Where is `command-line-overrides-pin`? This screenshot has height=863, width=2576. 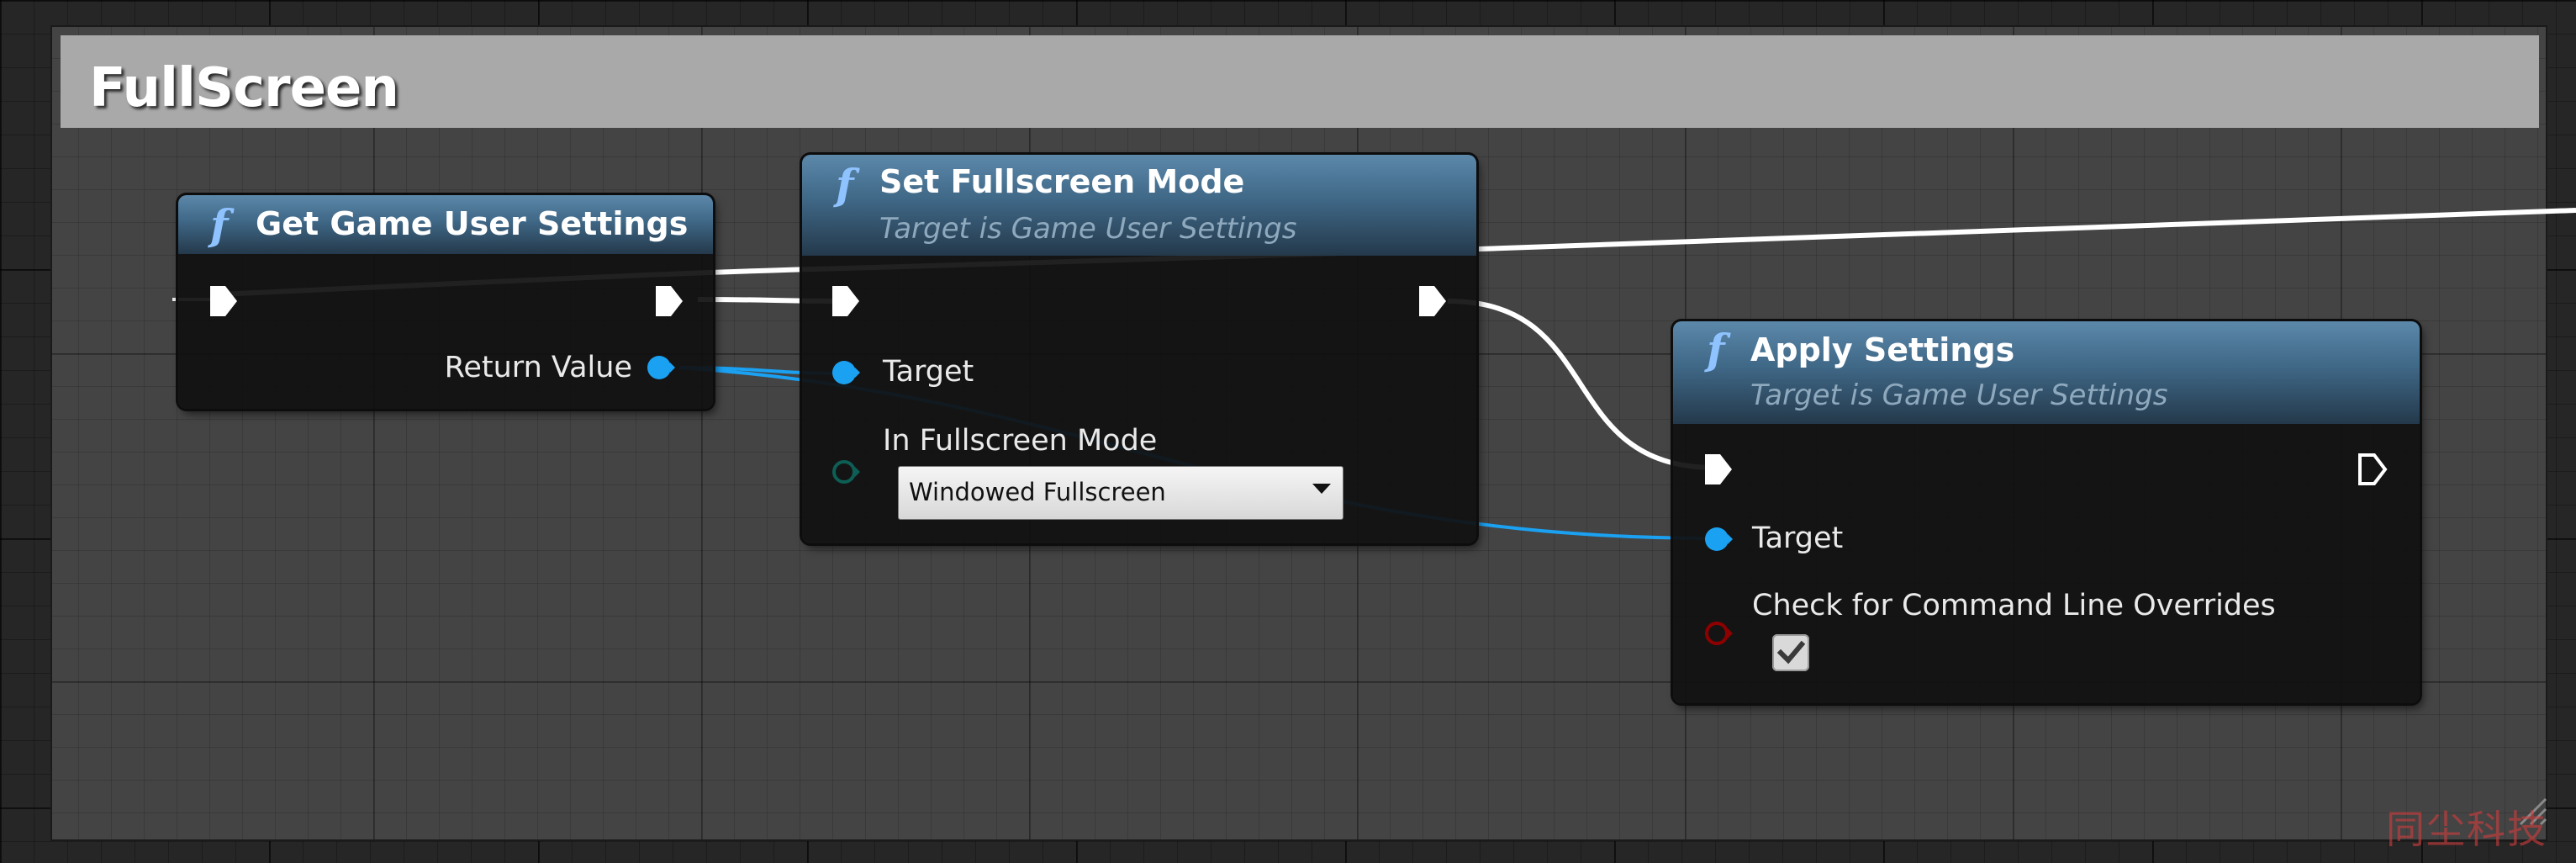 command-line-overrides-pin is located at coordinates (1718, 633).